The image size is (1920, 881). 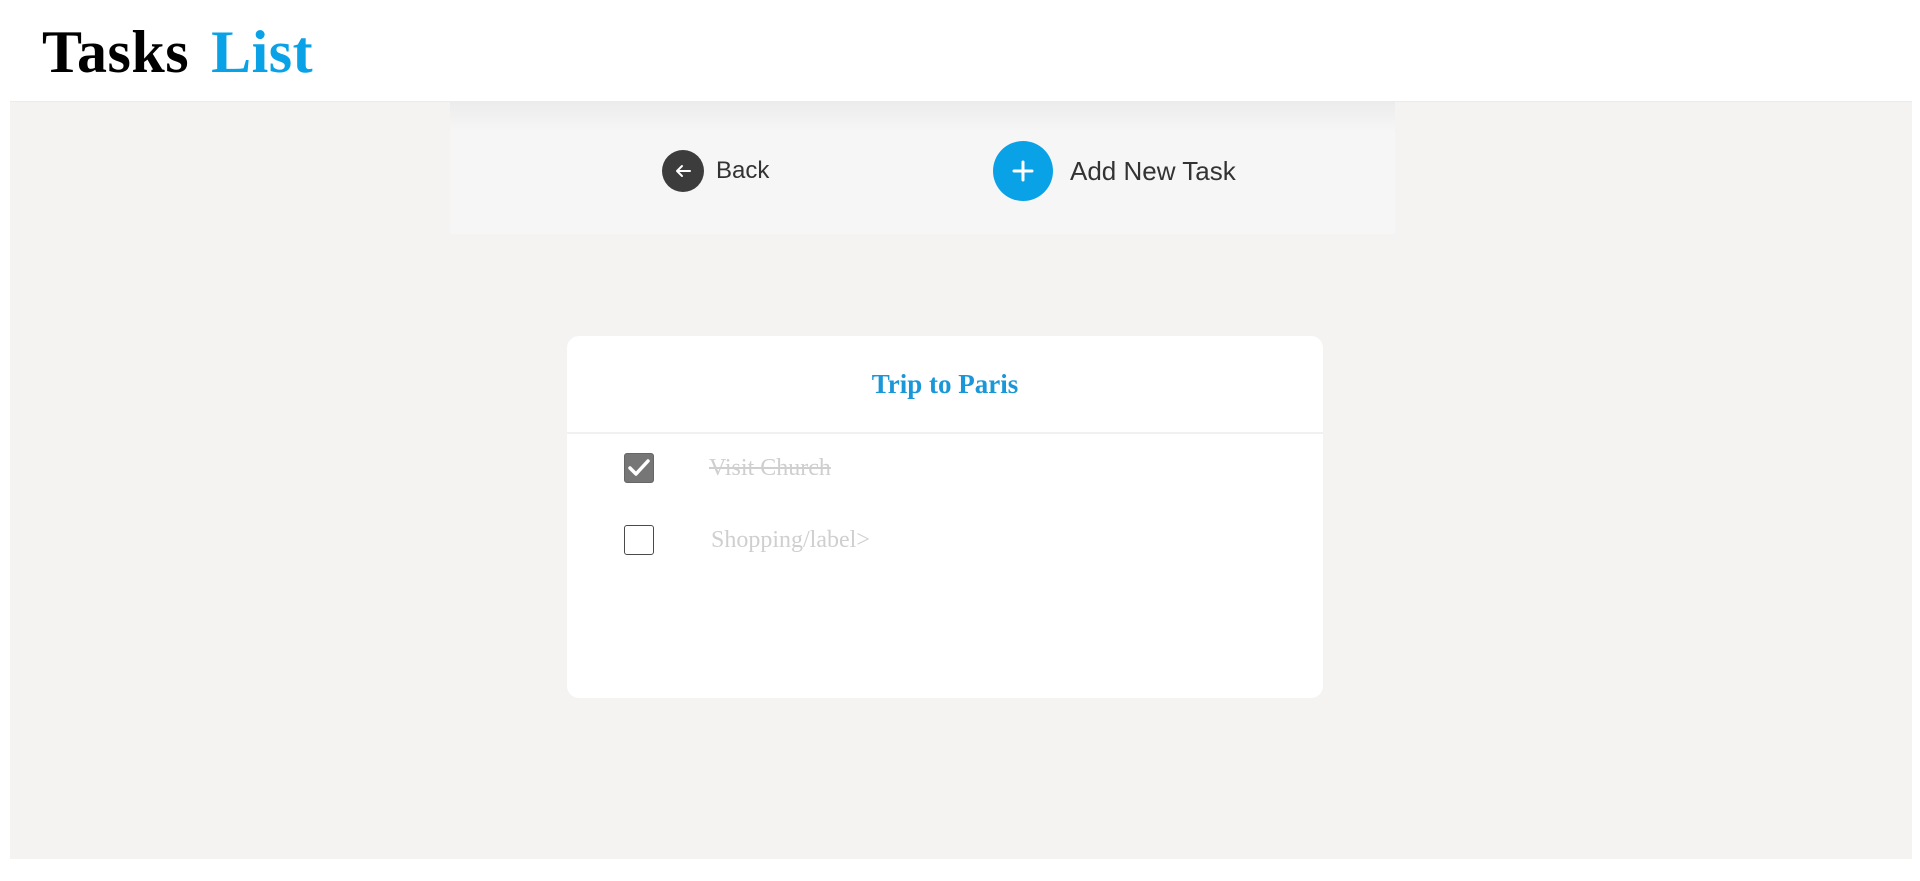 I want to click on back-button: Back, so click(x=715, y=171).